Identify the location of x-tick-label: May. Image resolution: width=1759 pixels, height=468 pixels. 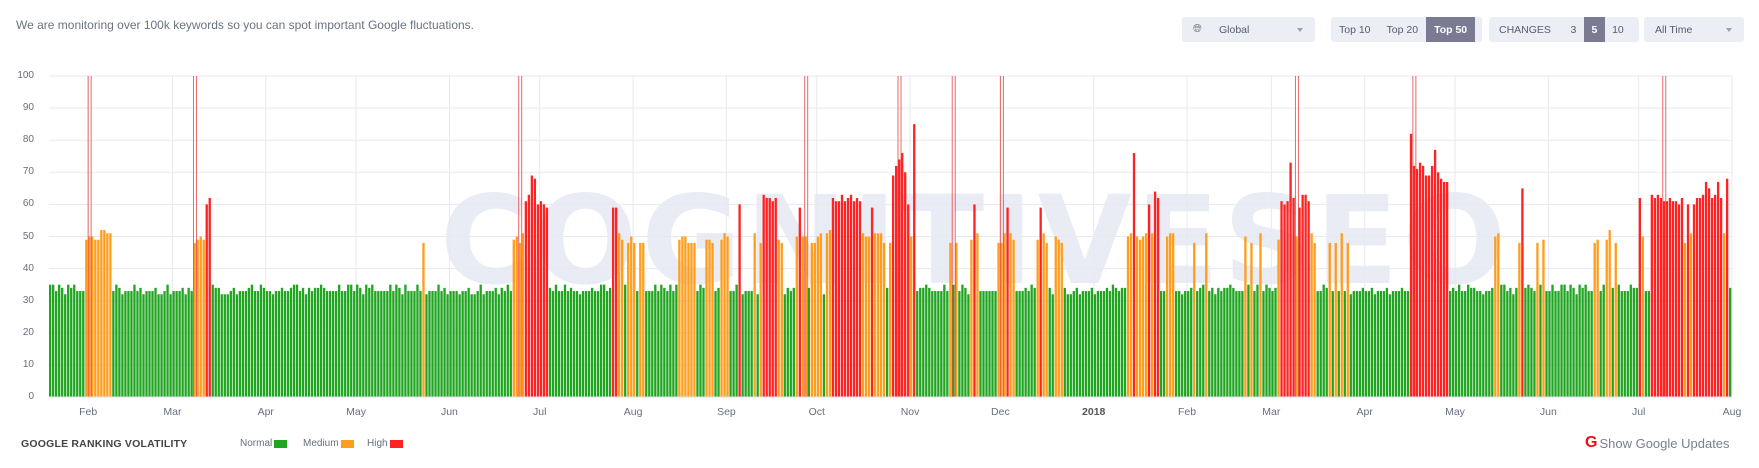
(356, 412).